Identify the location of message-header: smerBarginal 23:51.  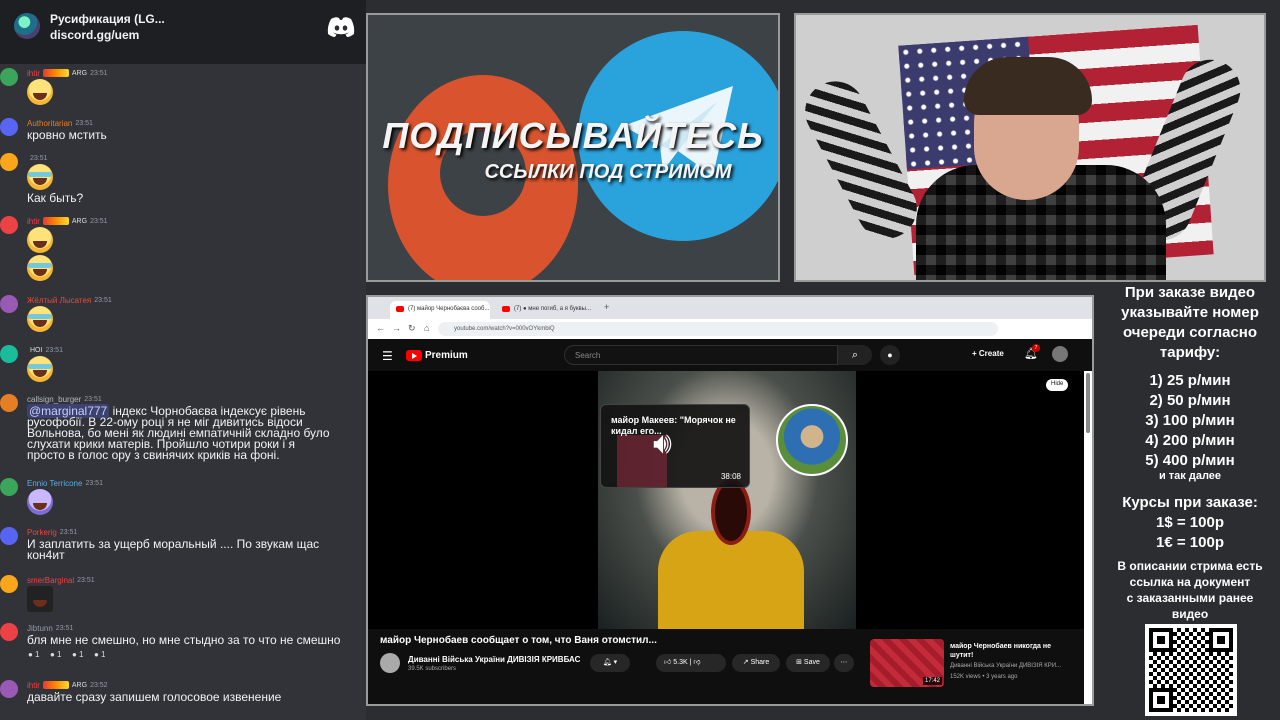
(61, 580).